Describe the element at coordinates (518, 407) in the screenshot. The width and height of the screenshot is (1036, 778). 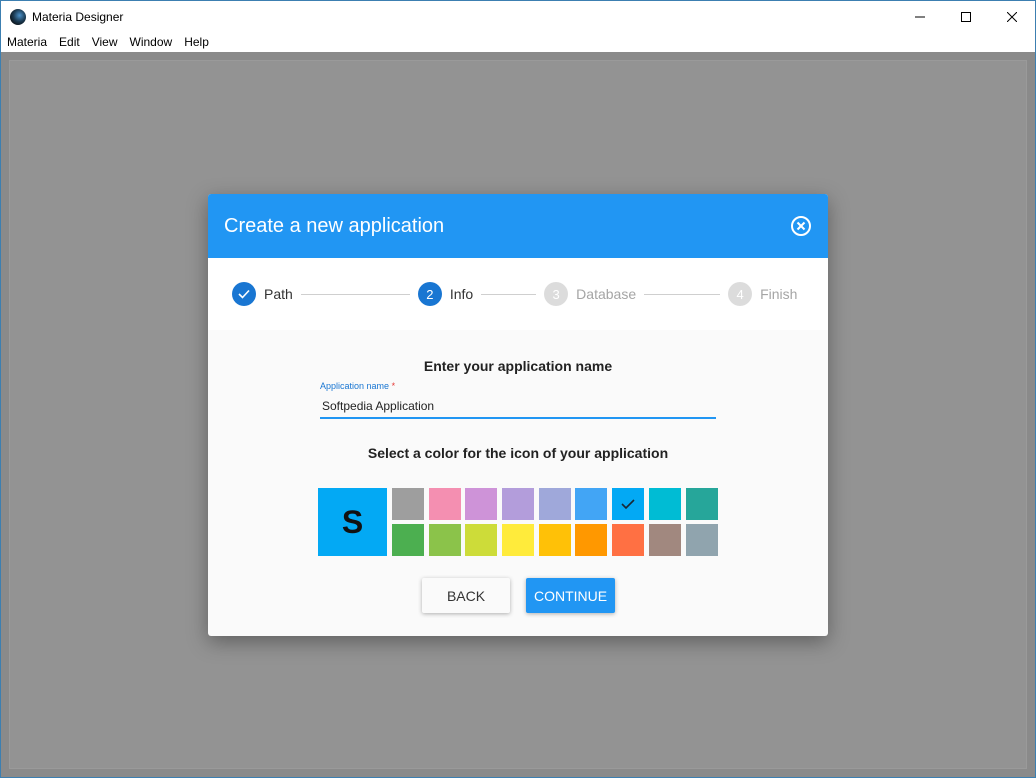
I see `application-name-input` at that location.